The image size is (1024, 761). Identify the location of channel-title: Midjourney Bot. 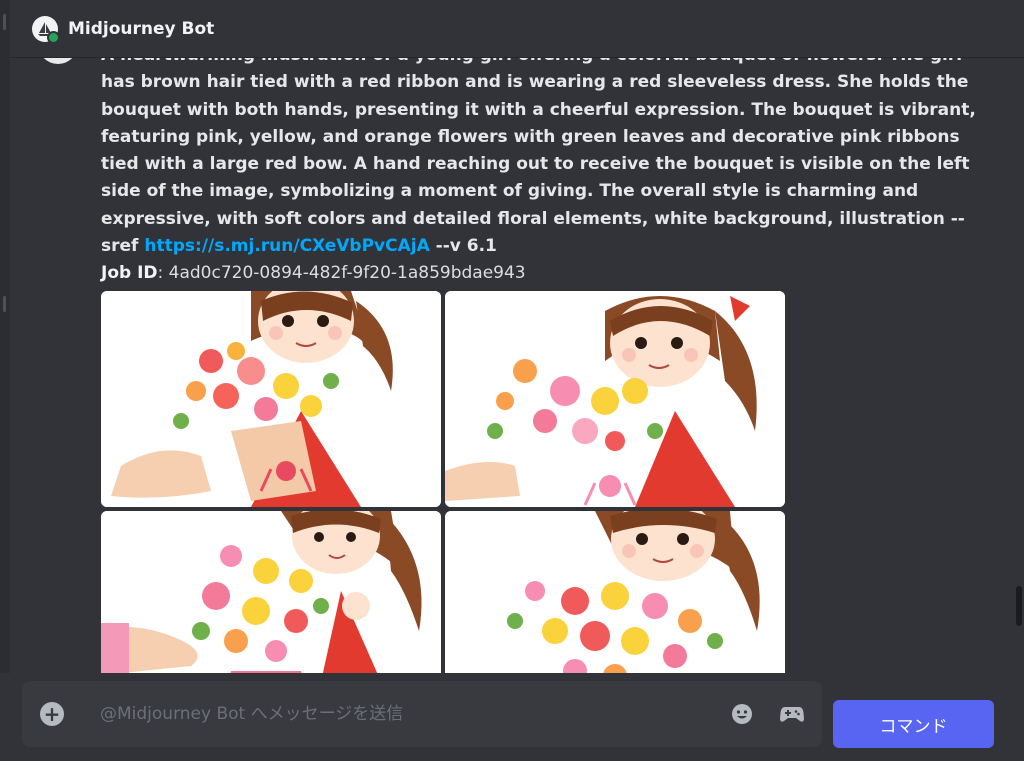
(141, 28).